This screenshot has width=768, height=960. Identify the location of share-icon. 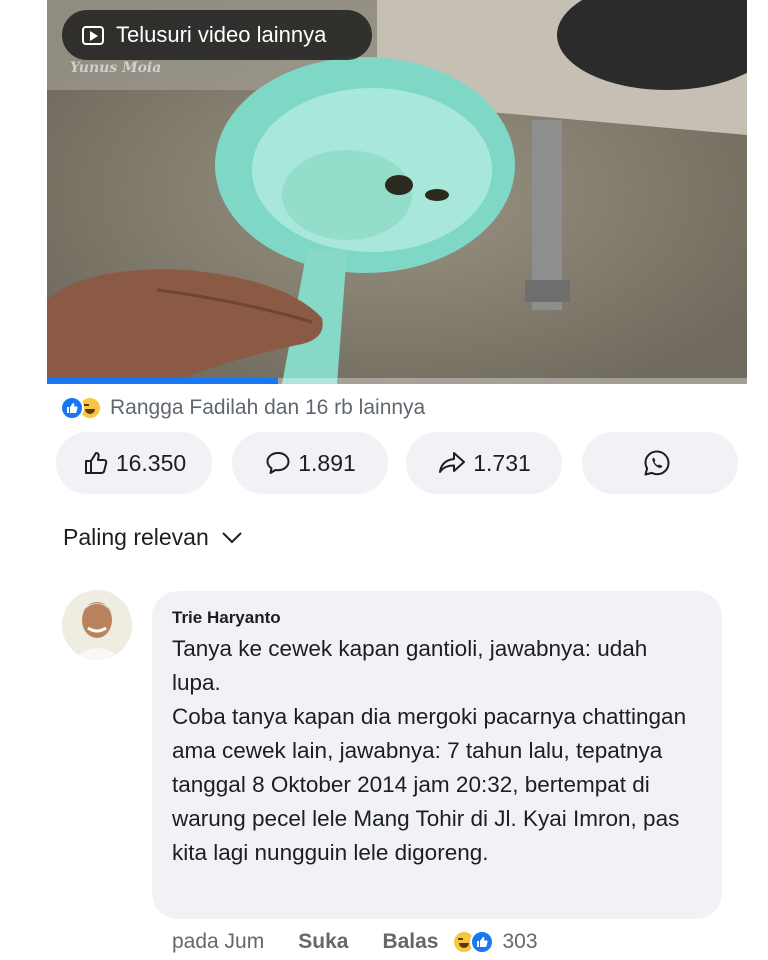
(452, 462).